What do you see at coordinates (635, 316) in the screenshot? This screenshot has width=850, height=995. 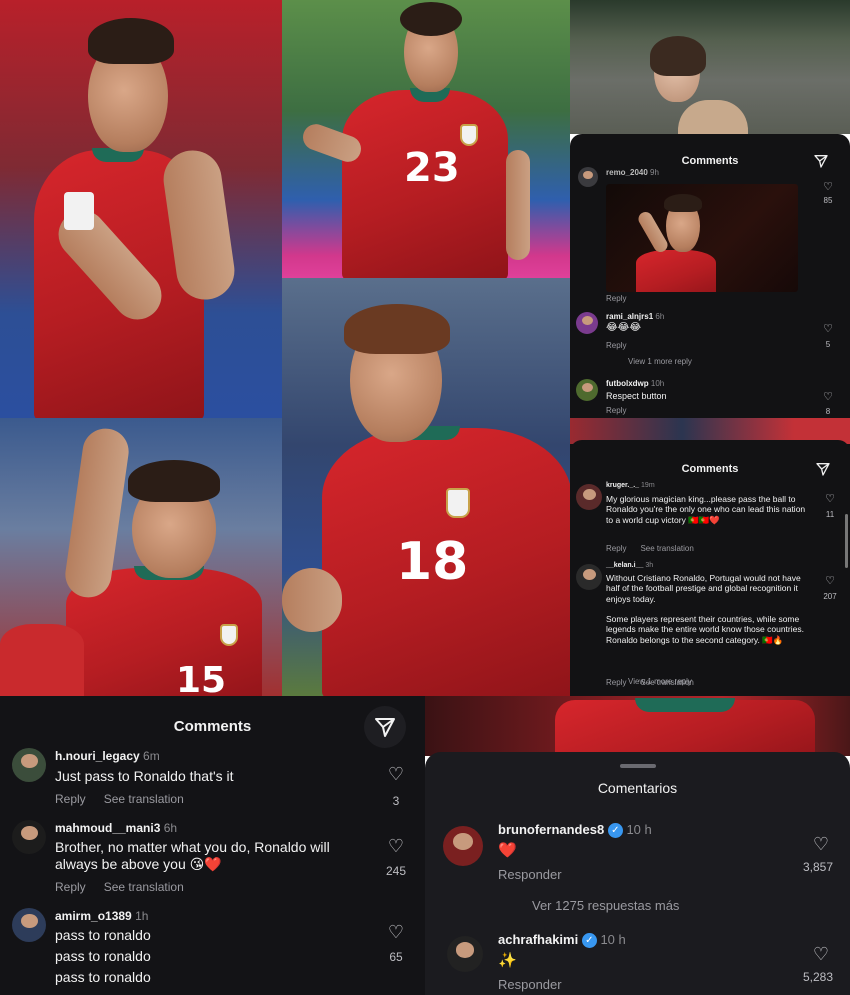 I see `comment-username: rami_alnjrs1 6h` at bounding box center [635, 316].